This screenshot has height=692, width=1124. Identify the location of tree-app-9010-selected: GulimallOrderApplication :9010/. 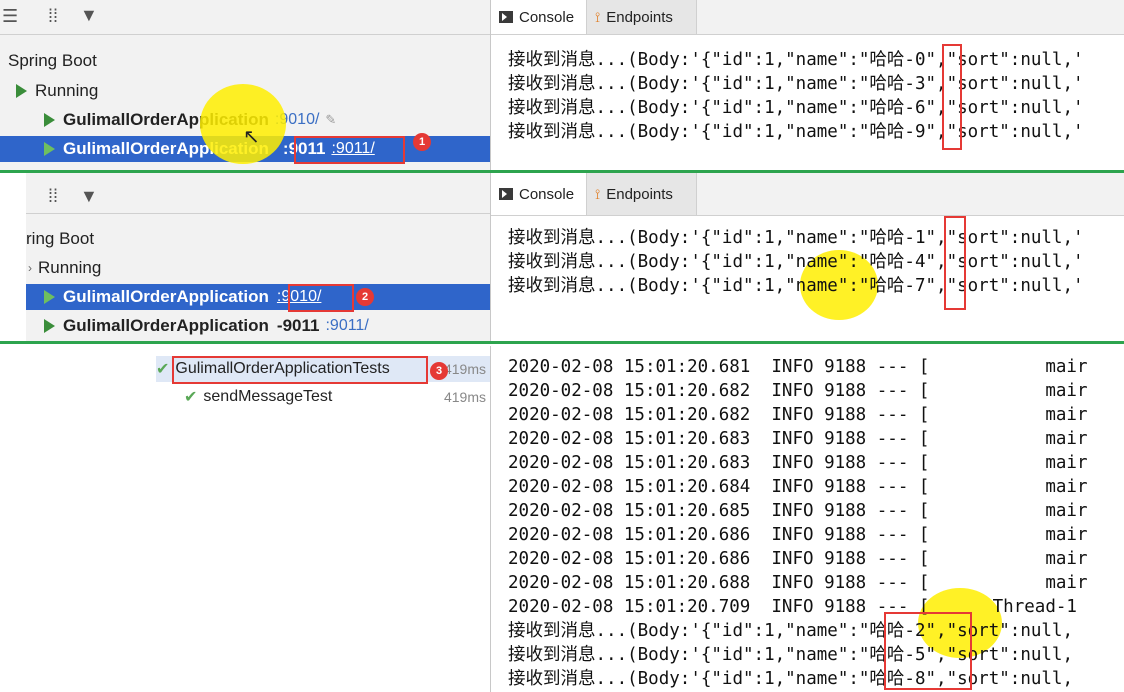
(258, 297).